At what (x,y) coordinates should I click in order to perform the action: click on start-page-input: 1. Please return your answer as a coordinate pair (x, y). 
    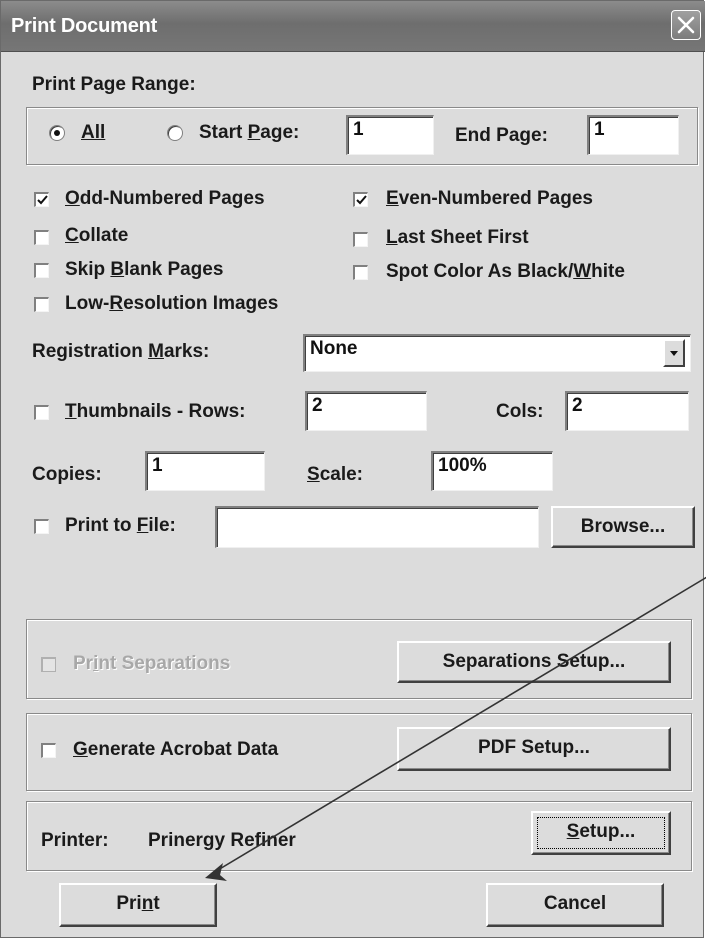
    Looking at the image, I should click on (390, 135).